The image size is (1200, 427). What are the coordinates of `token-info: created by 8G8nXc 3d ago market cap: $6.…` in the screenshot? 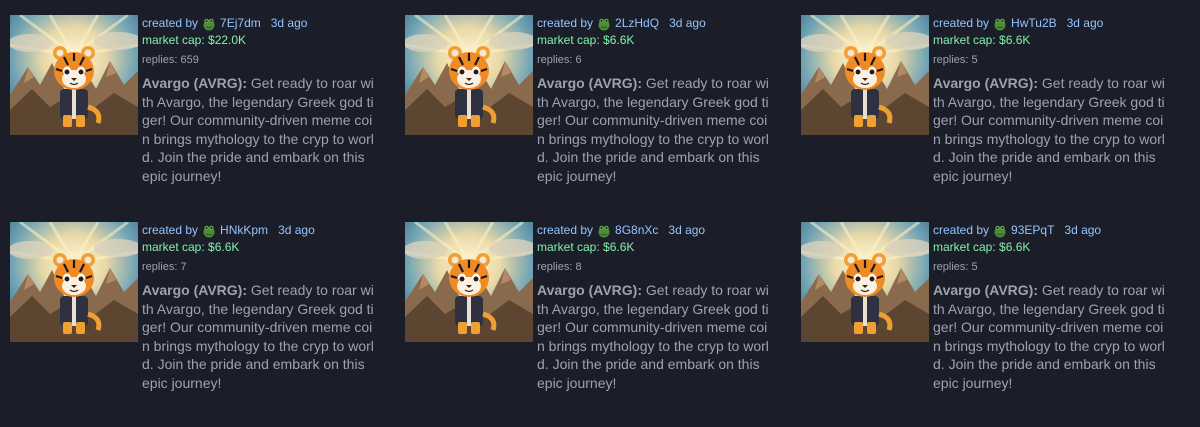 It's located at (656, 307).